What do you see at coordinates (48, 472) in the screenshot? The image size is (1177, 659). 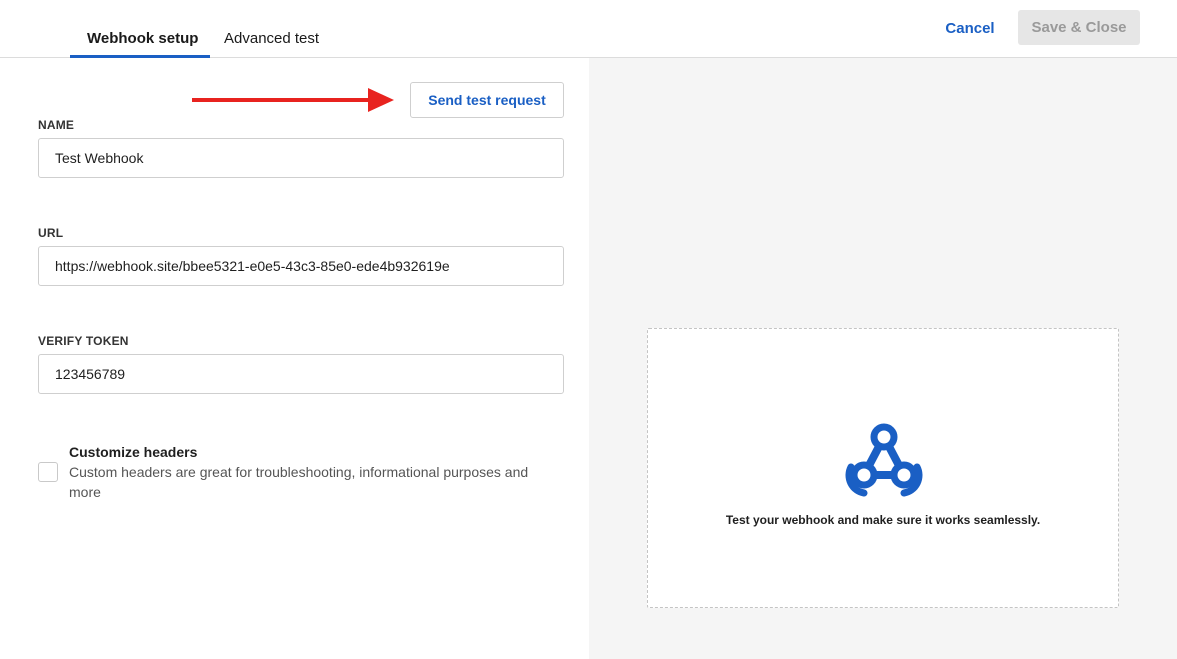 I see `customize-headers-checkbox` at bounding box center [48, 472].